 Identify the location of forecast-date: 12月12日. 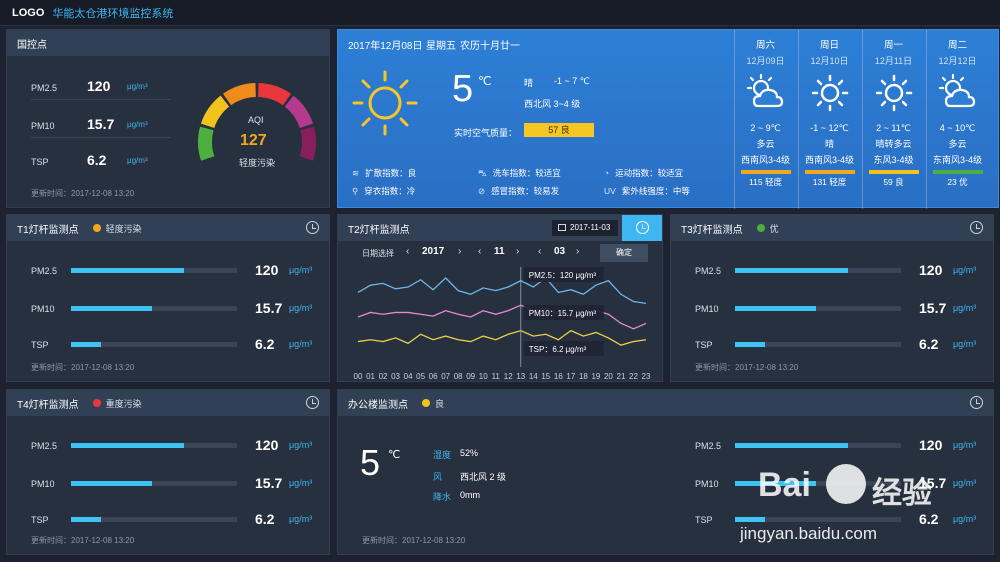
(957, 61).